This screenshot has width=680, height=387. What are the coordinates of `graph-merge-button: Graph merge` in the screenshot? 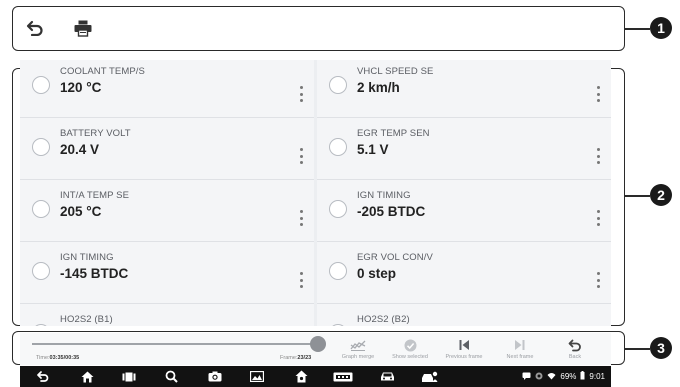 It's located at (358, 350).